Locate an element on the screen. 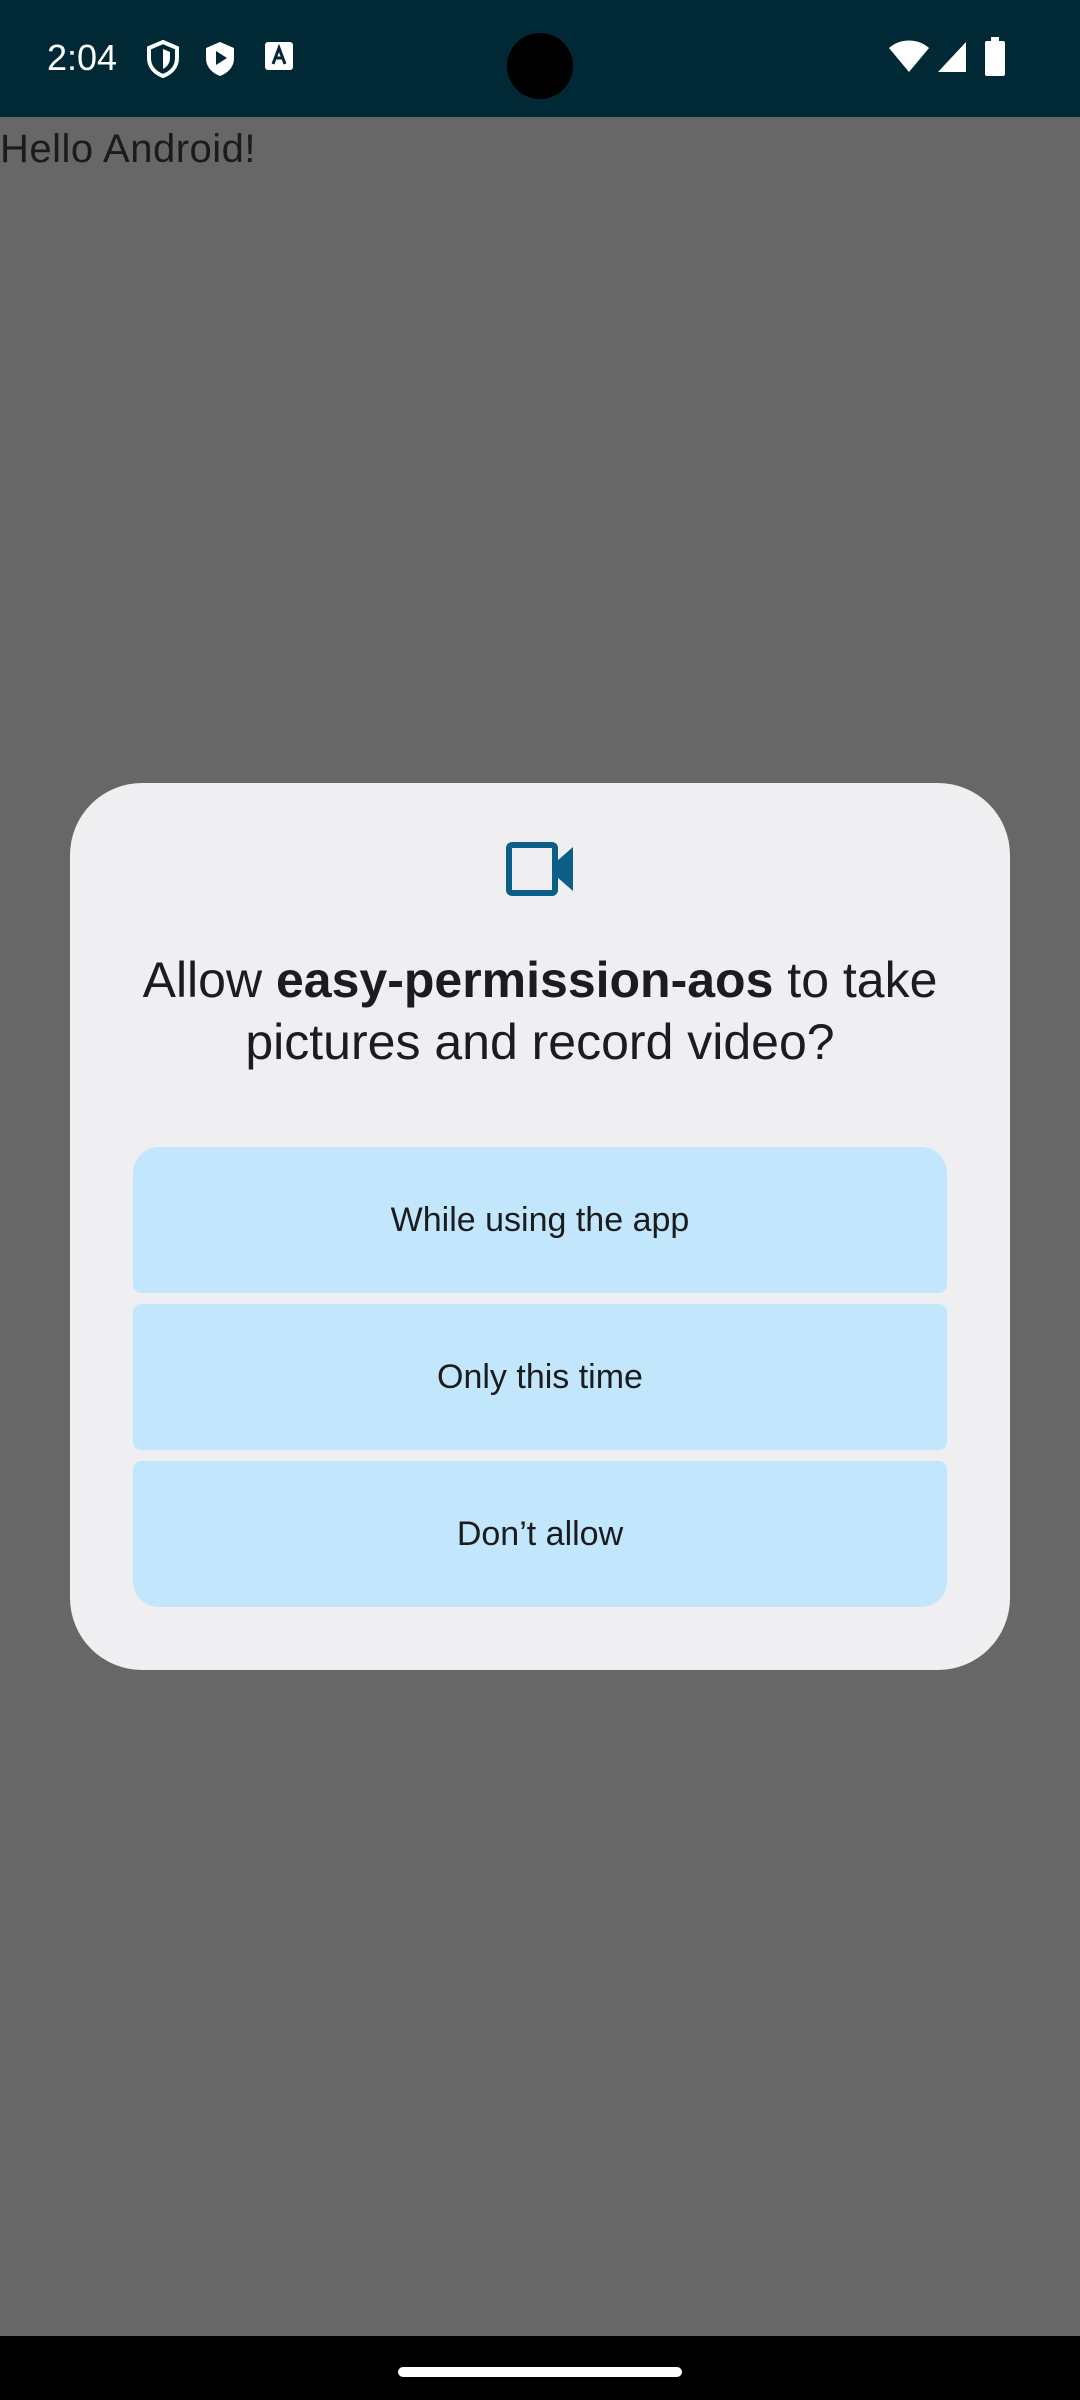 This screenshot has height=2400, width=1080. while-using-app-button: While using the app is located at coordinates (540, 1220).